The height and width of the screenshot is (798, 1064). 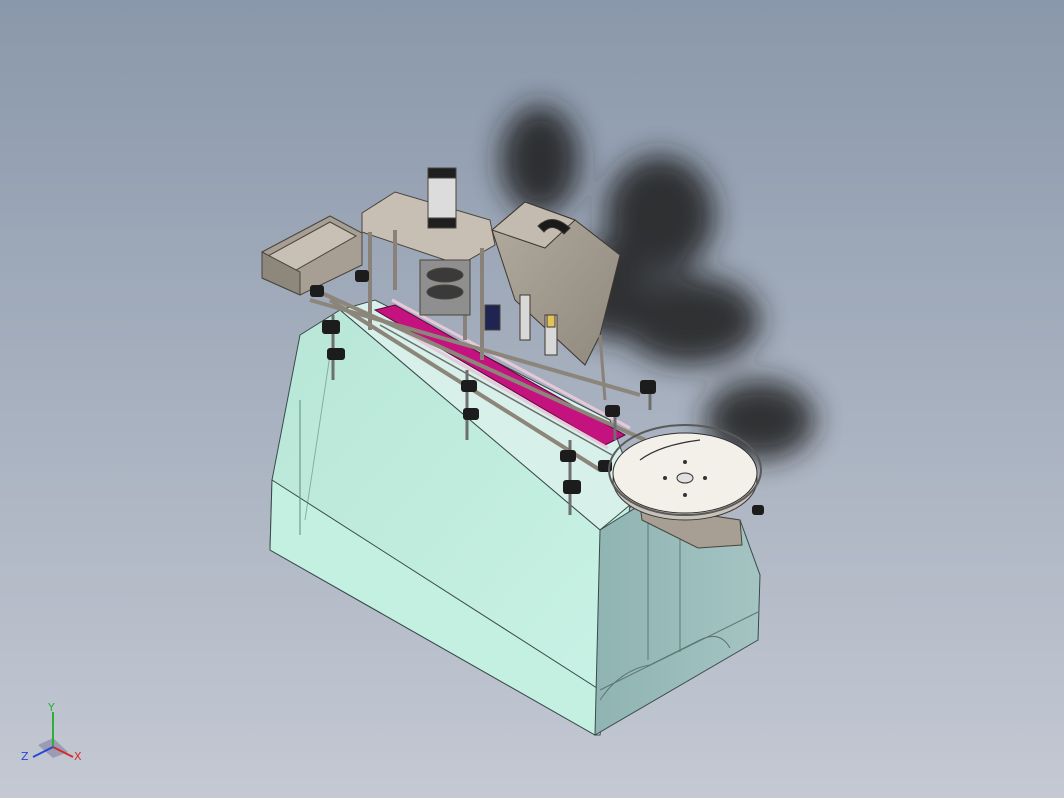 What do you see at coordinates (25, 756) in the screenshot?
I see `z-axis-label: Z` at bounding box center [25, 756].